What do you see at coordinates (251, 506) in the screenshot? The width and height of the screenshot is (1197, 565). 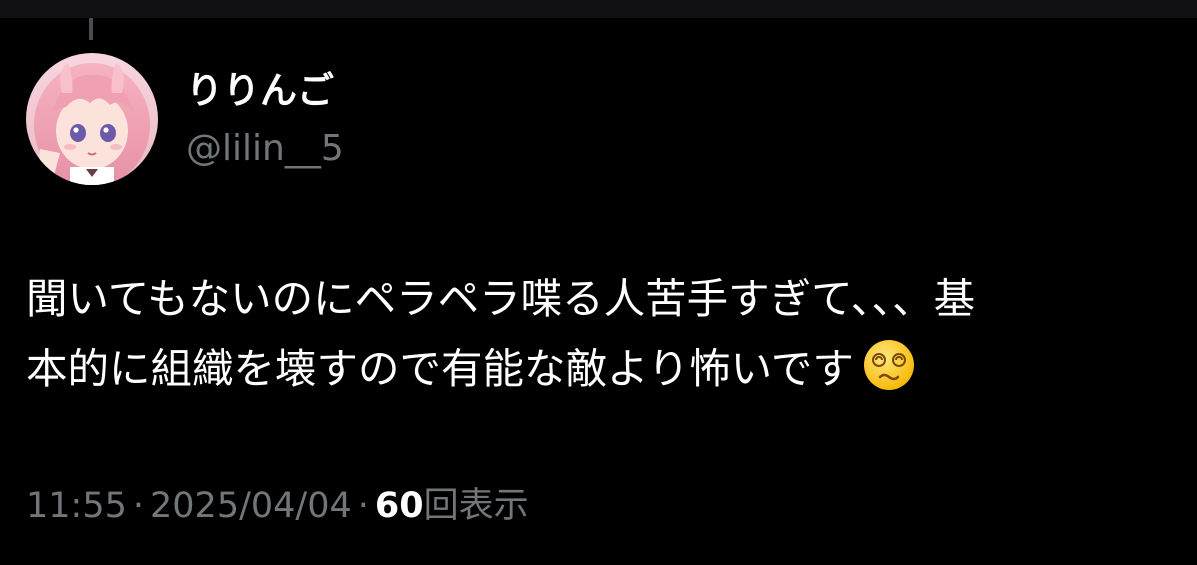 I see `tweet-date: 2025/04/04` at bounding box center [251, 506].